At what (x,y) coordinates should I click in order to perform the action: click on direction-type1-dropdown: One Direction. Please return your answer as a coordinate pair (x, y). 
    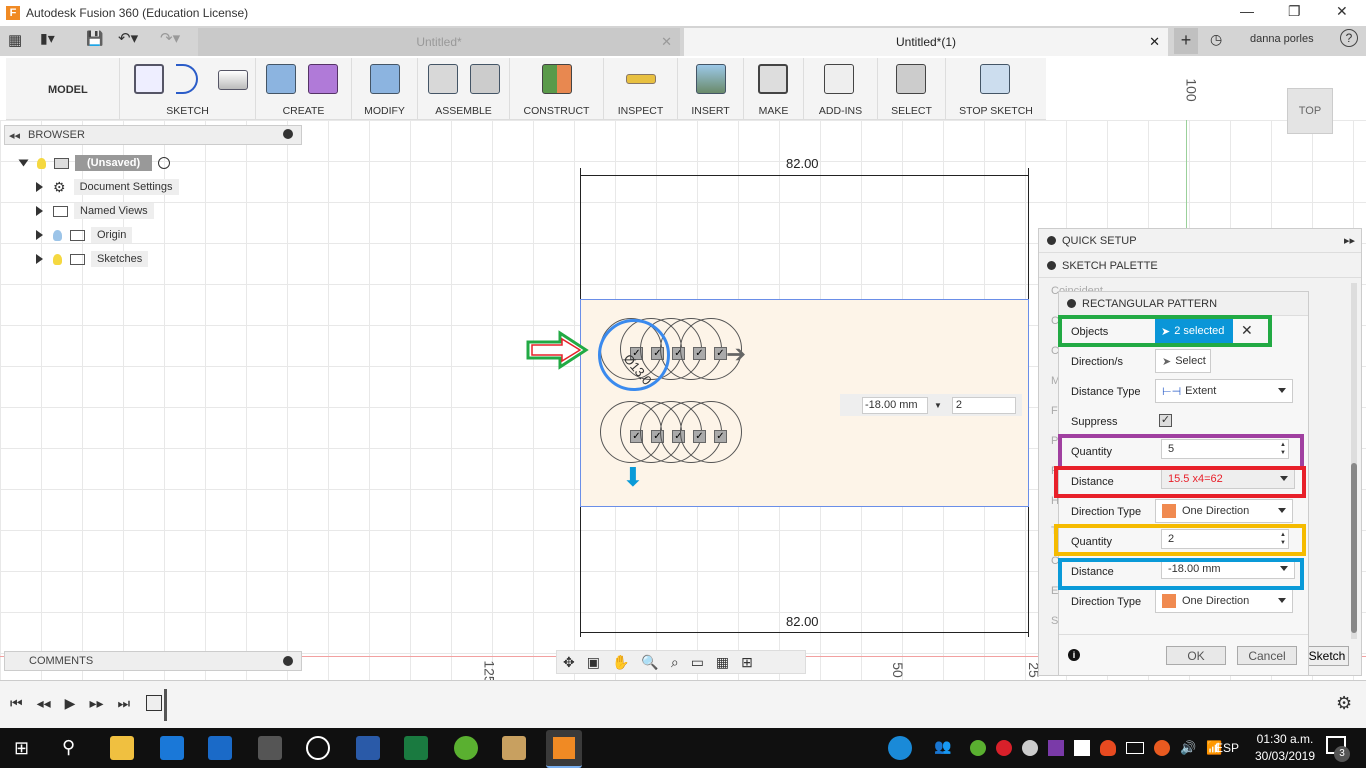
    Looking at the image, I should click on (1224, 511).